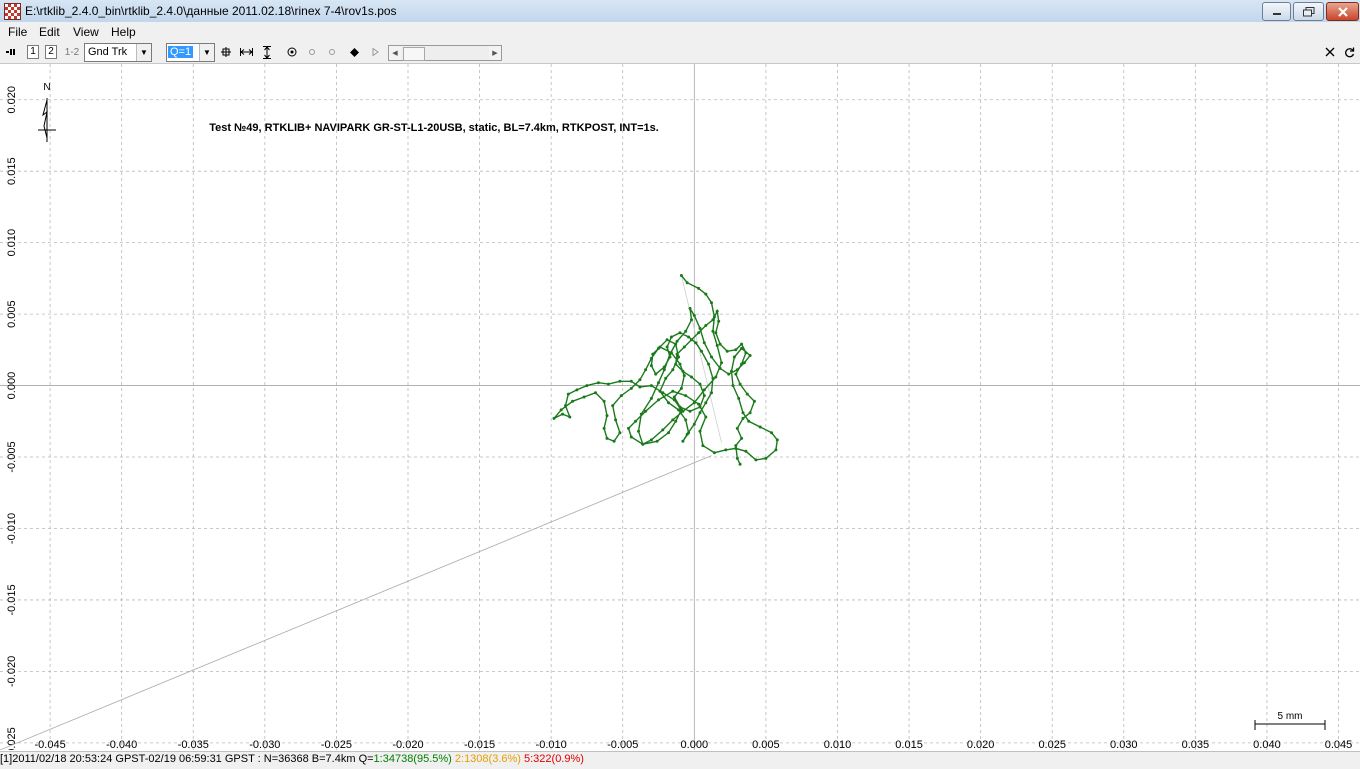  What do you see at coordinates (17, 32) in the screenshot?
I see `menu-file: File` at bounding box center [17, 32].